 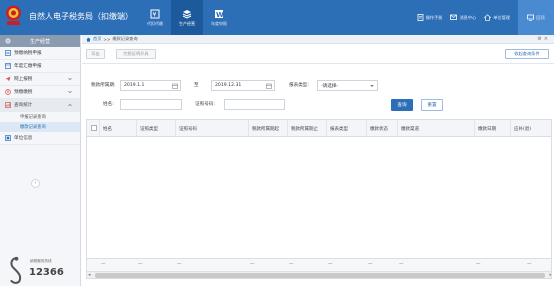 I want to click on name-input, so click(x=151, y=104).